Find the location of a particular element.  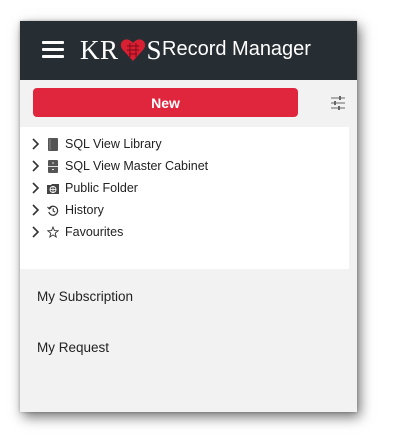

tree-item-label: SQL View Master Cabinet is located at coordinates (137, 166).